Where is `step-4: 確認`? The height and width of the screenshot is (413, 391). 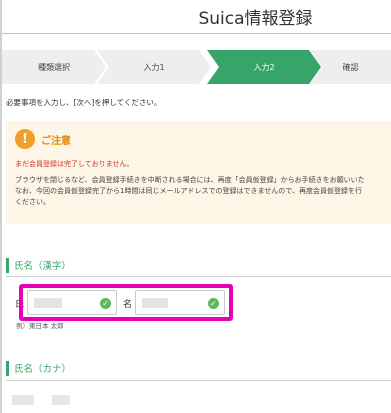
step-4: 確認 is located at coordinates (350, 67).